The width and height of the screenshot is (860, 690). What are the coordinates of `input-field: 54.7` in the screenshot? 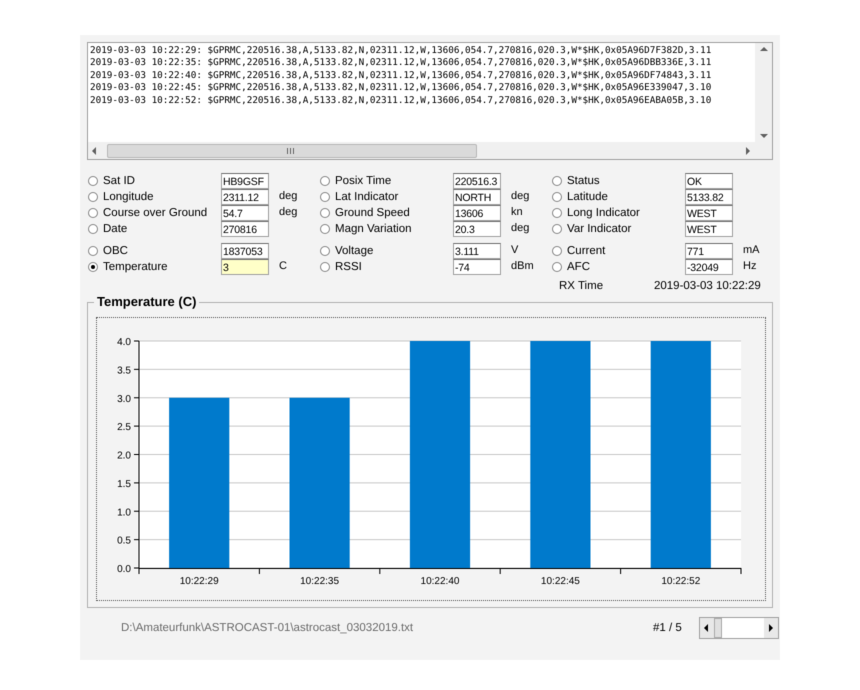 It's located at (245, 213).